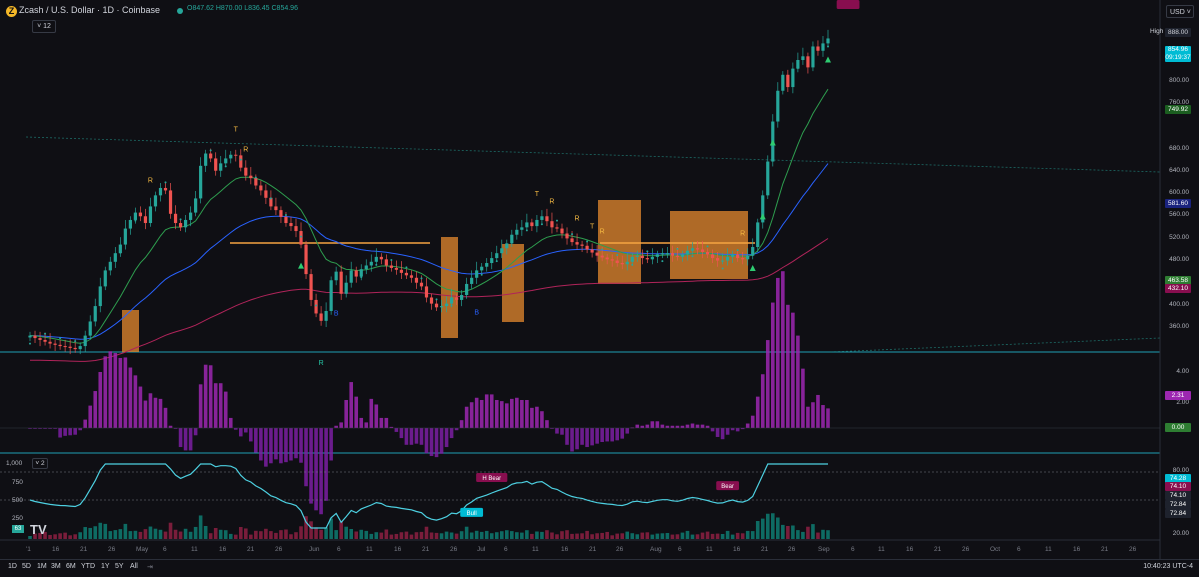 This screenshot has width=1199, height=577. What do you see at coordinates (71, 566) in the screenshot?
I see `tf-6m-button: 6M` at bounding box center [71, 566].